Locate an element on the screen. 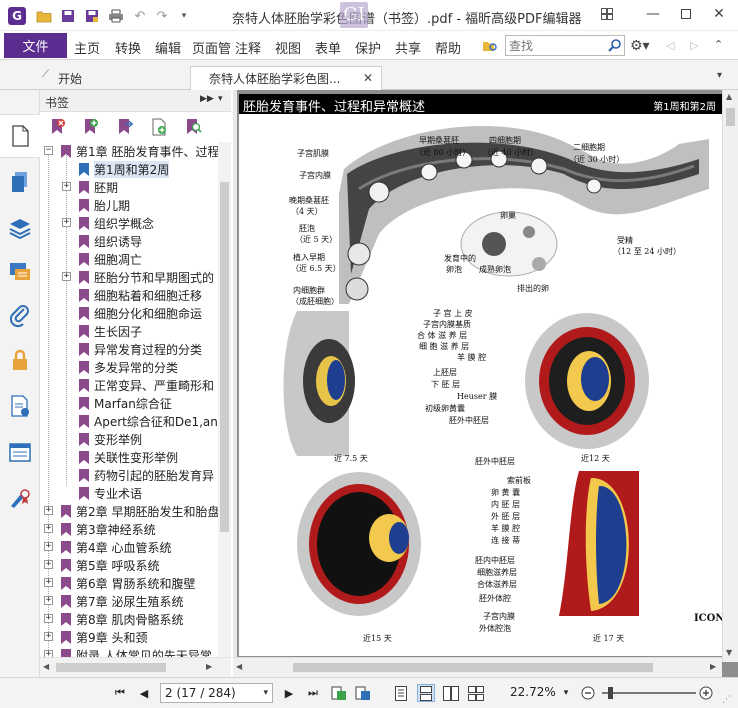 The height and width of the screenshot is (708, 738). settings-gear-icon: ⚙▾ is located at coordinates (640, 46).